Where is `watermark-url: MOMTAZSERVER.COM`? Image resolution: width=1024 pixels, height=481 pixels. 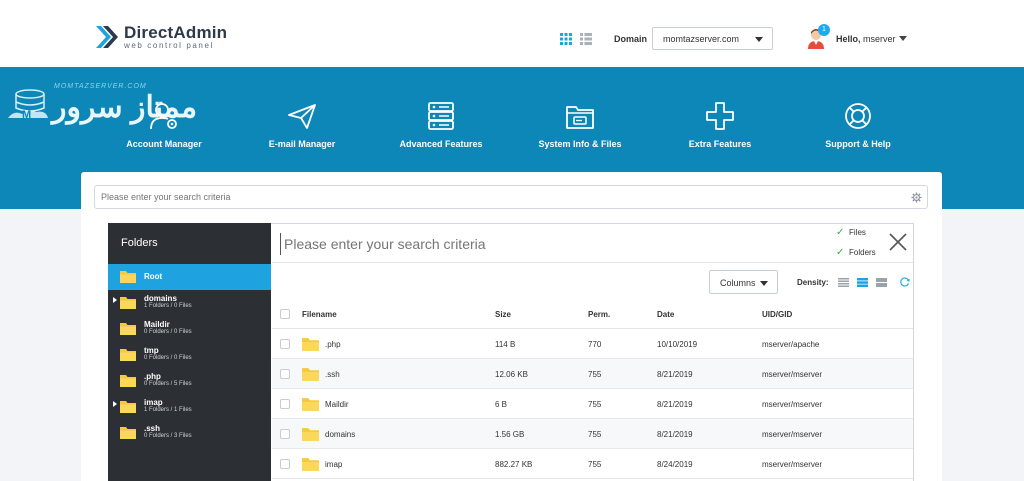
watermark-url: MOMTAZSERVER.COM is located at coordinates (100, 86).